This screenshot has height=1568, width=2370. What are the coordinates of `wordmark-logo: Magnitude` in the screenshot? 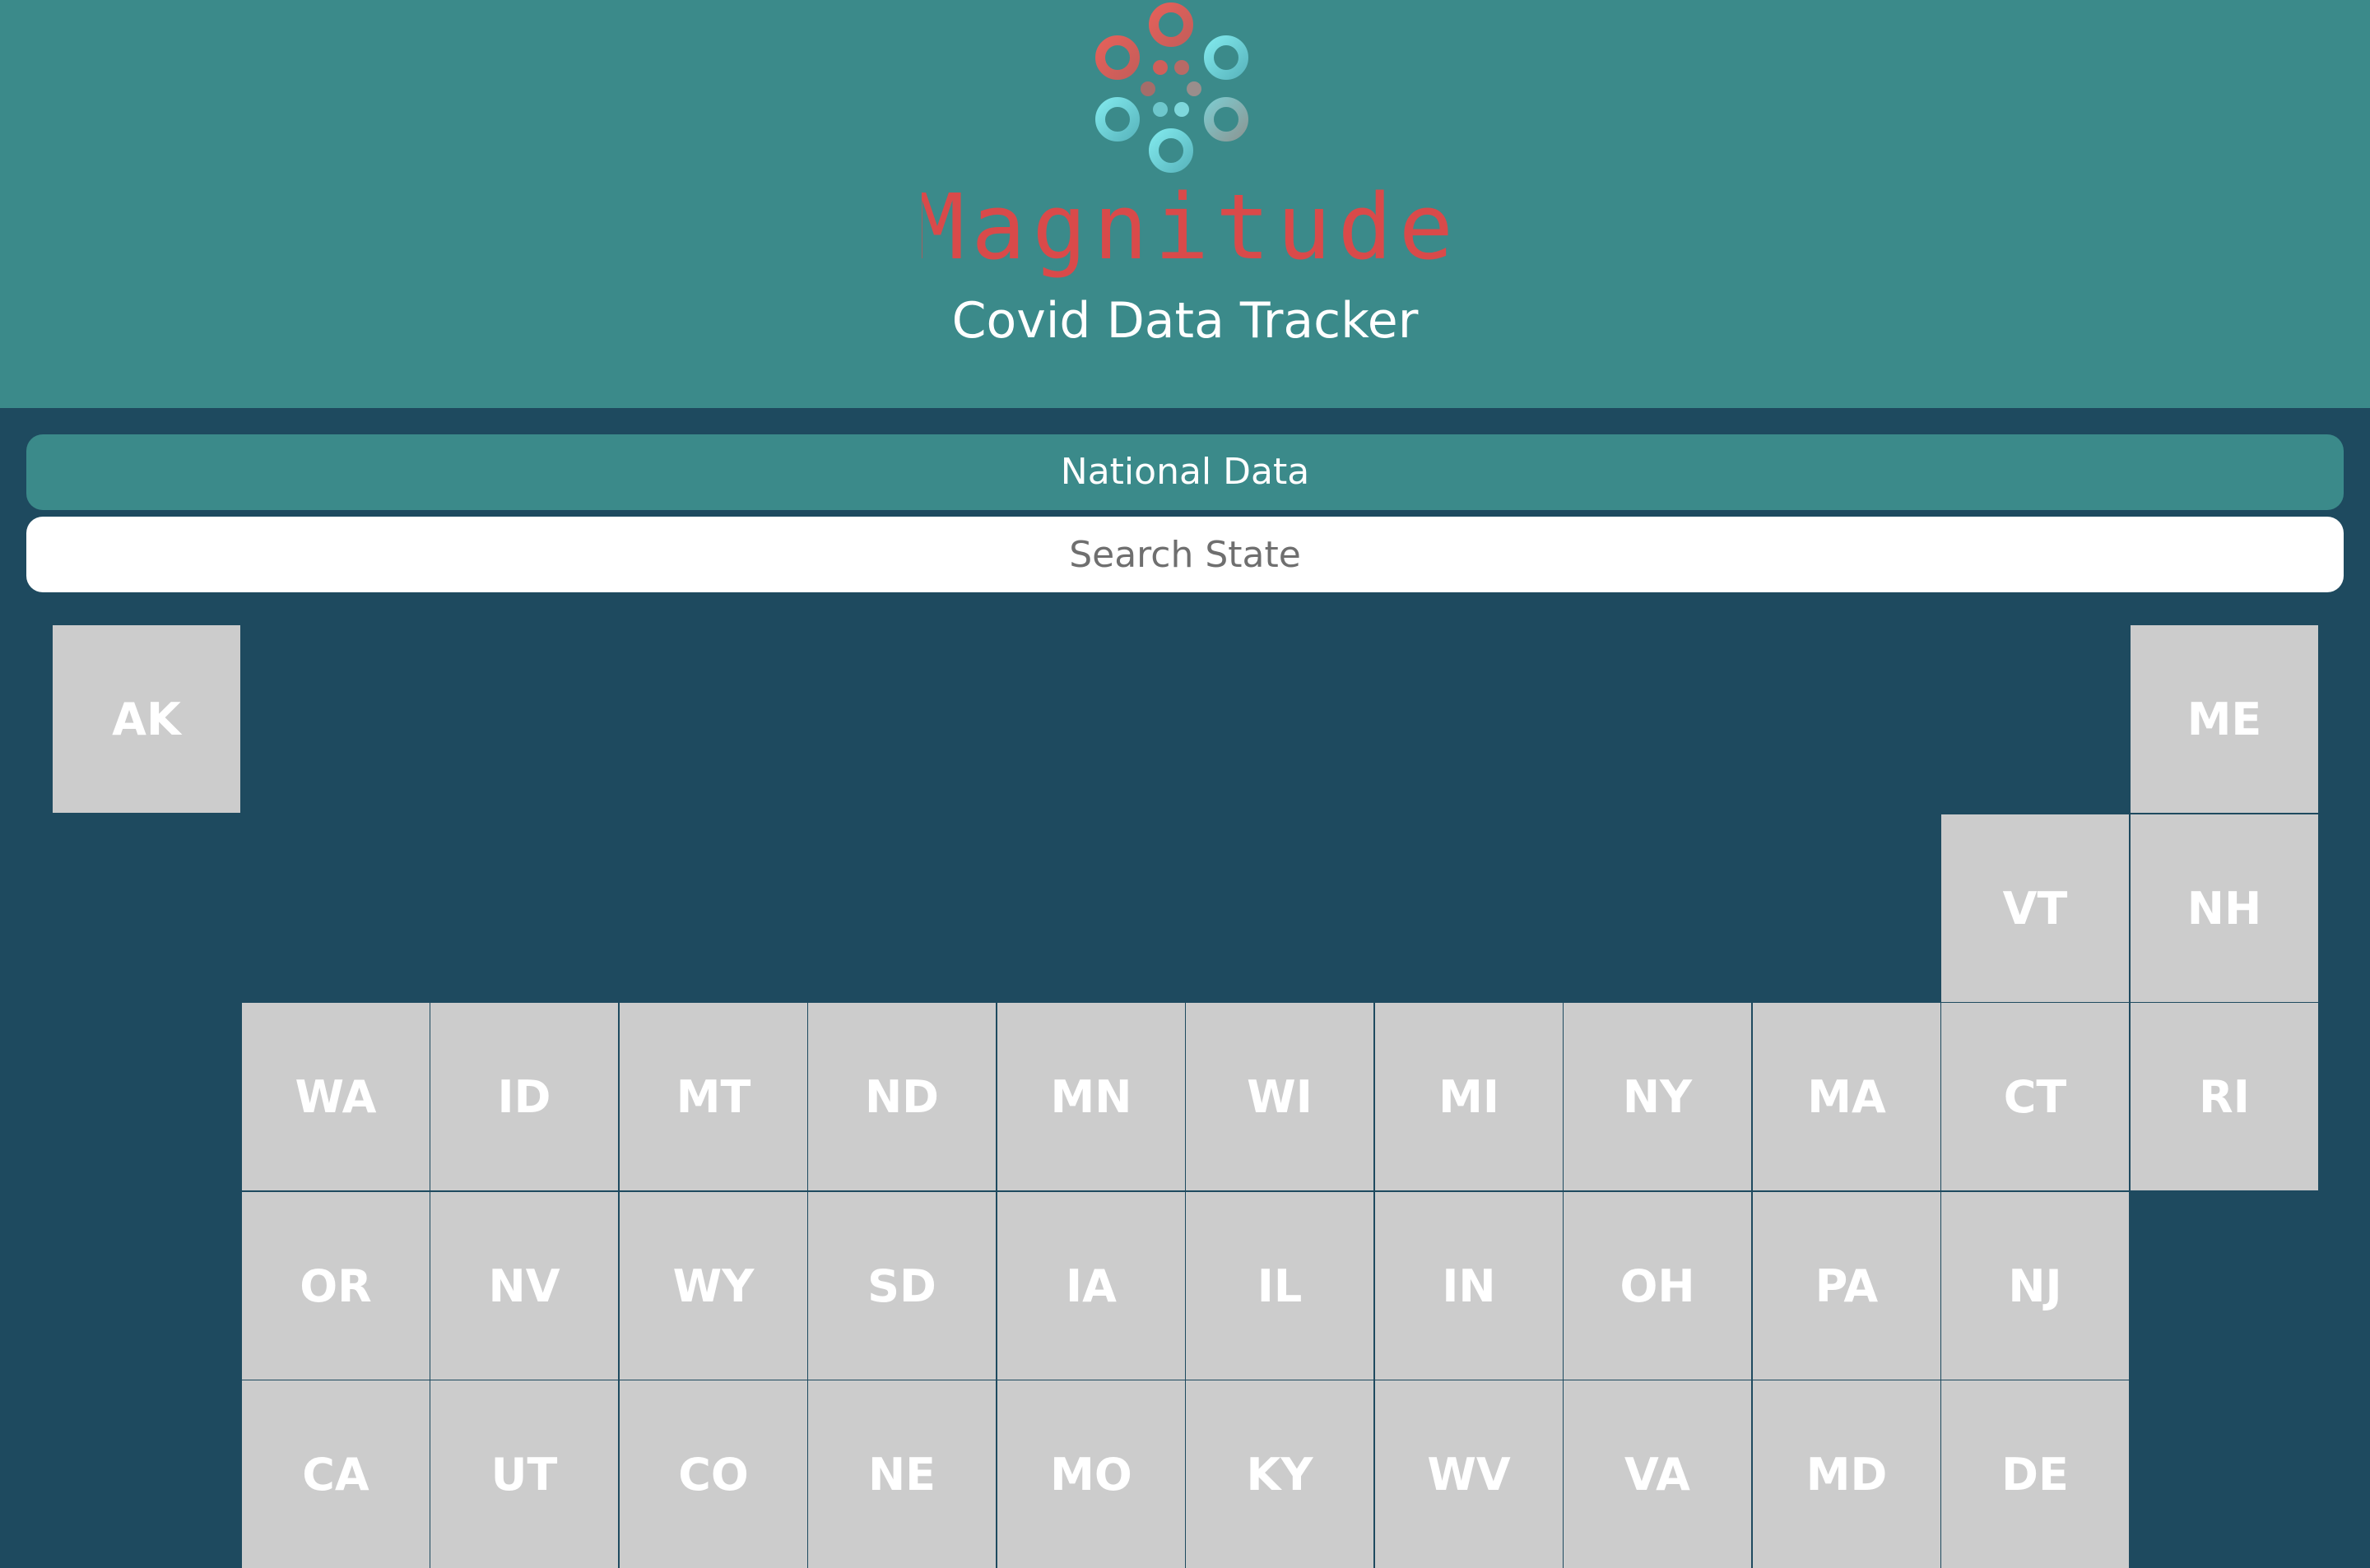 It's located at (1185, 231).